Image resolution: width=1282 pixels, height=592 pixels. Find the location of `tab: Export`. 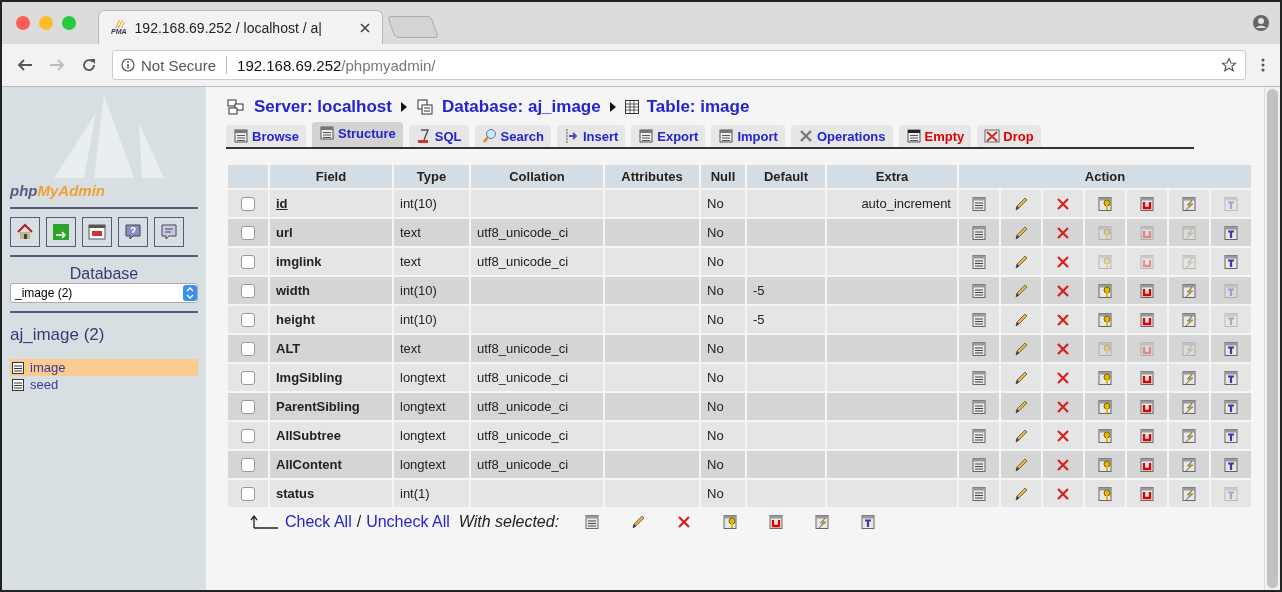

tab: Export is located at coordinates (668, 136).